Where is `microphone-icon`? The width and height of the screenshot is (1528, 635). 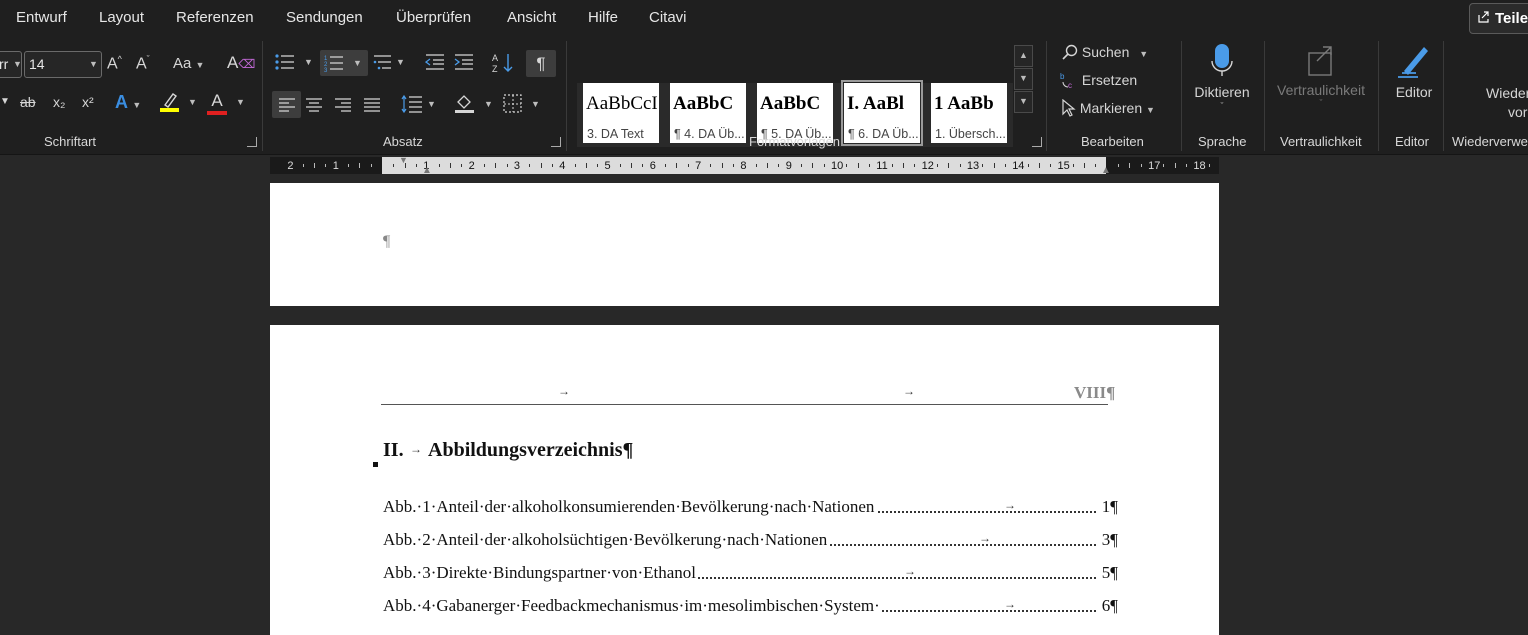
microphone-icon is located at coordinates (1222, 60).